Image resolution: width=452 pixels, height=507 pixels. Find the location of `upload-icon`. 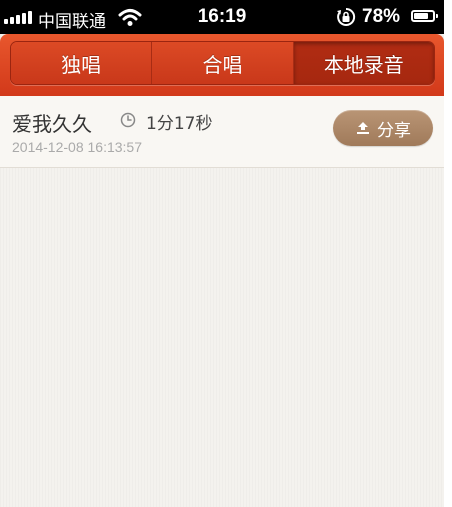

upload-icon is located at coordinates (363, 128).